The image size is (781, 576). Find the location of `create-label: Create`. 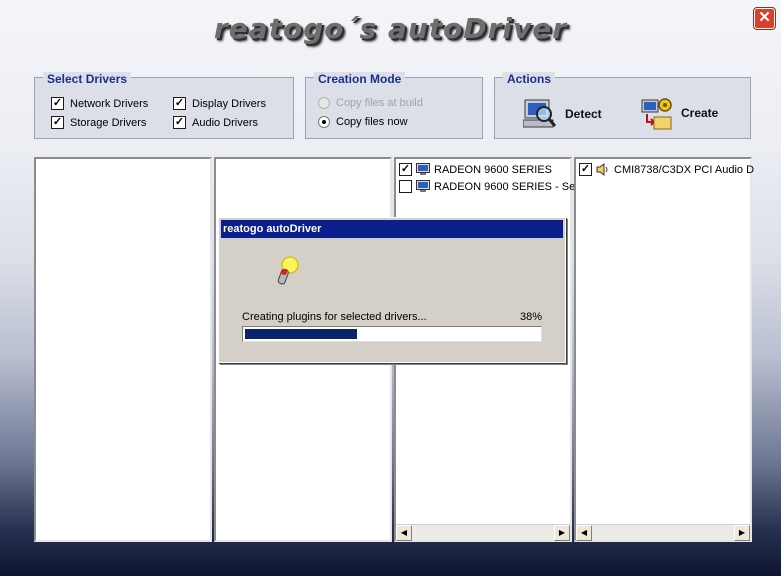

create-label: Create is located at coordinates (700, 113).